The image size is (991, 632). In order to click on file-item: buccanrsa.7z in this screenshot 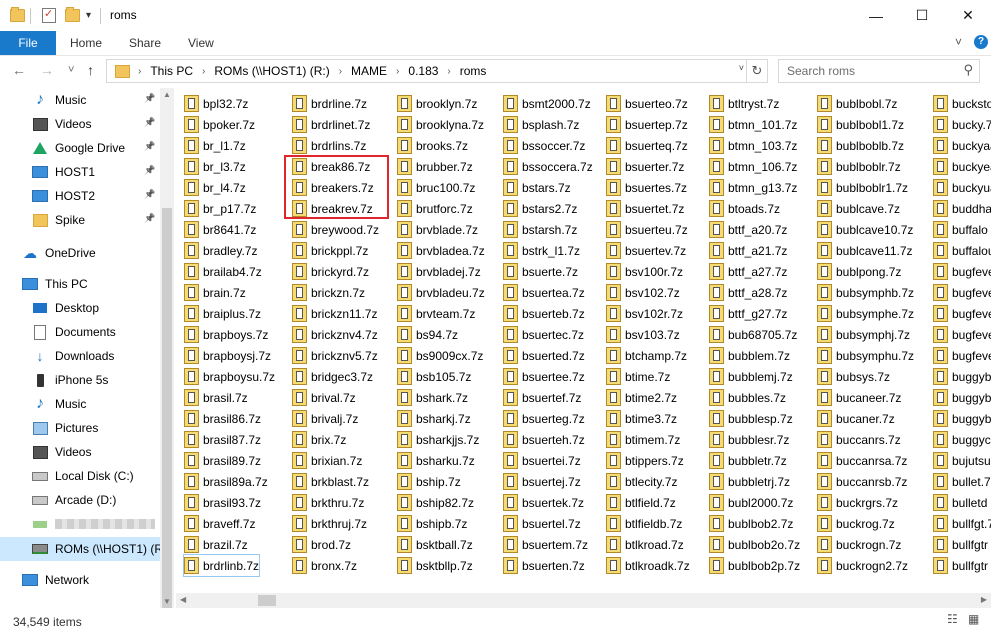, I will do `click(862, 460)`.